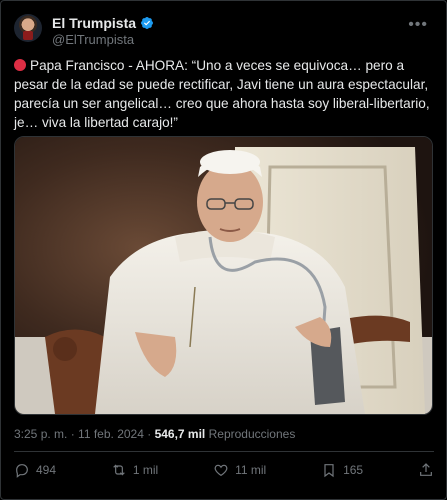  I want to click on views-label: Reproducciones, so click(252, 434).